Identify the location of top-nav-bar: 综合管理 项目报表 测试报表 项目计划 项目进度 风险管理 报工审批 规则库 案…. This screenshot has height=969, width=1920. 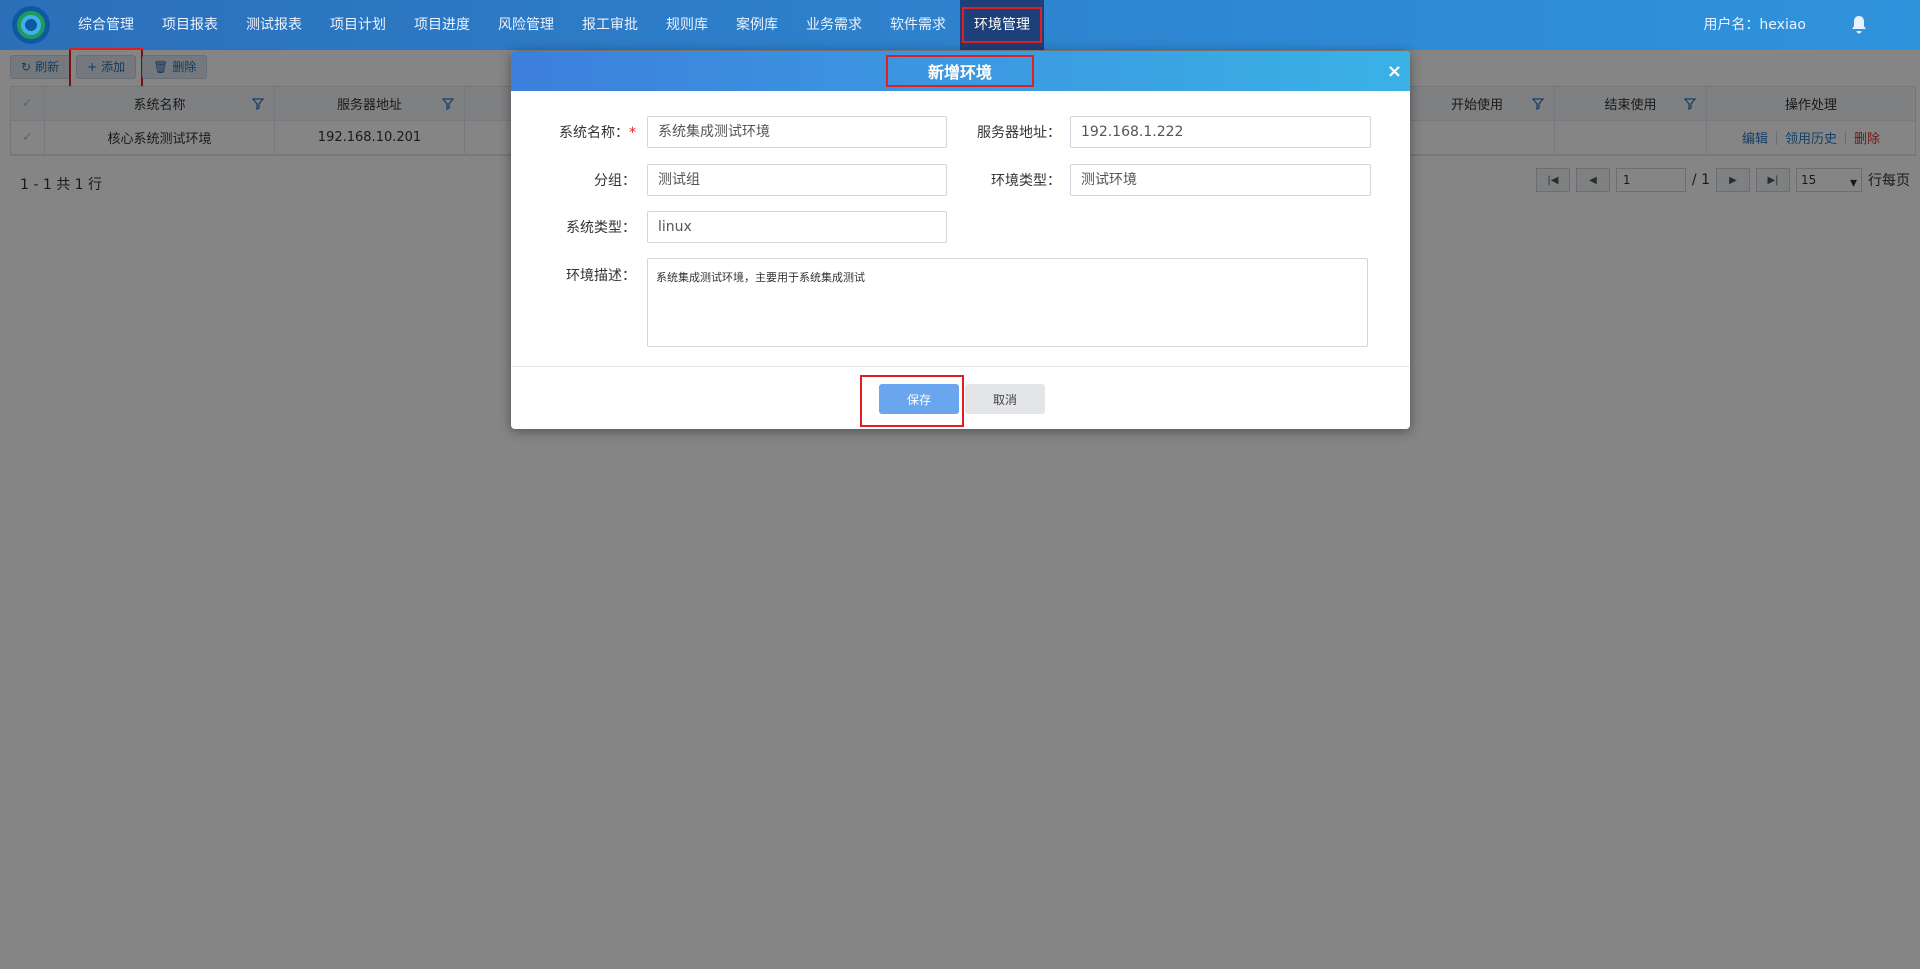
(960, 25).